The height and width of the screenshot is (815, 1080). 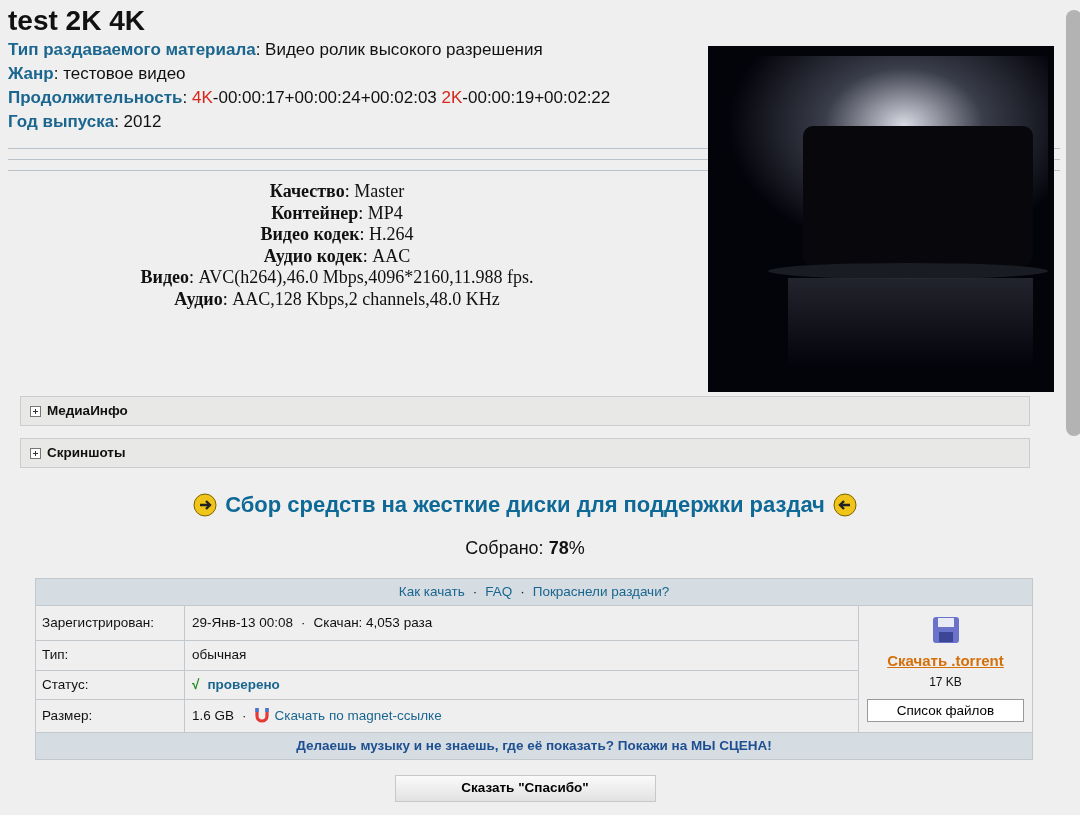 What do you see at coordinates (67, 715) in the screenshot?
I see `row-label: Размер:` at bounding box center [67, 715].